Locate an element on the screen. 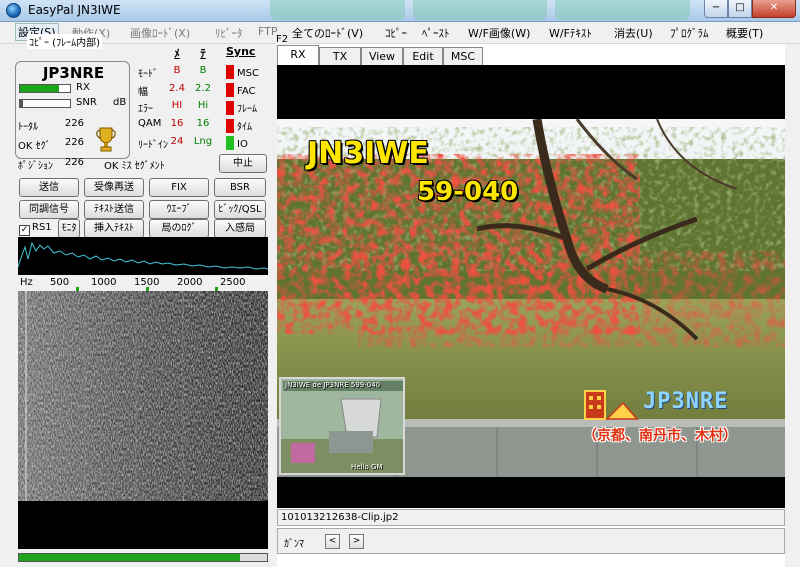 The image size is (800, 567). text-send-button: ﾃｷｽﾄ送信 is located at coordinates (114, 209).